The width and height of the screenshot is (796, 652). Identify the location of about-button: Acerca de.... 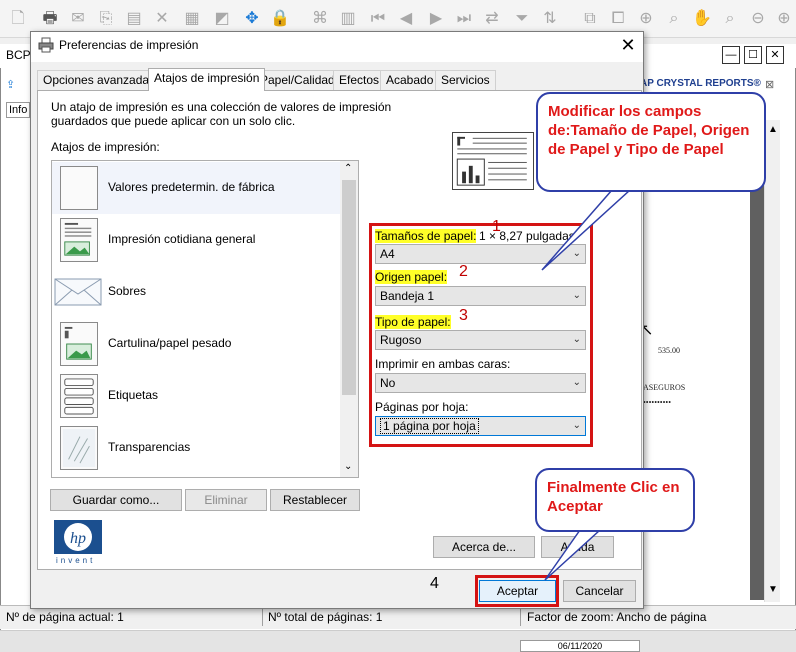
(484, 547).